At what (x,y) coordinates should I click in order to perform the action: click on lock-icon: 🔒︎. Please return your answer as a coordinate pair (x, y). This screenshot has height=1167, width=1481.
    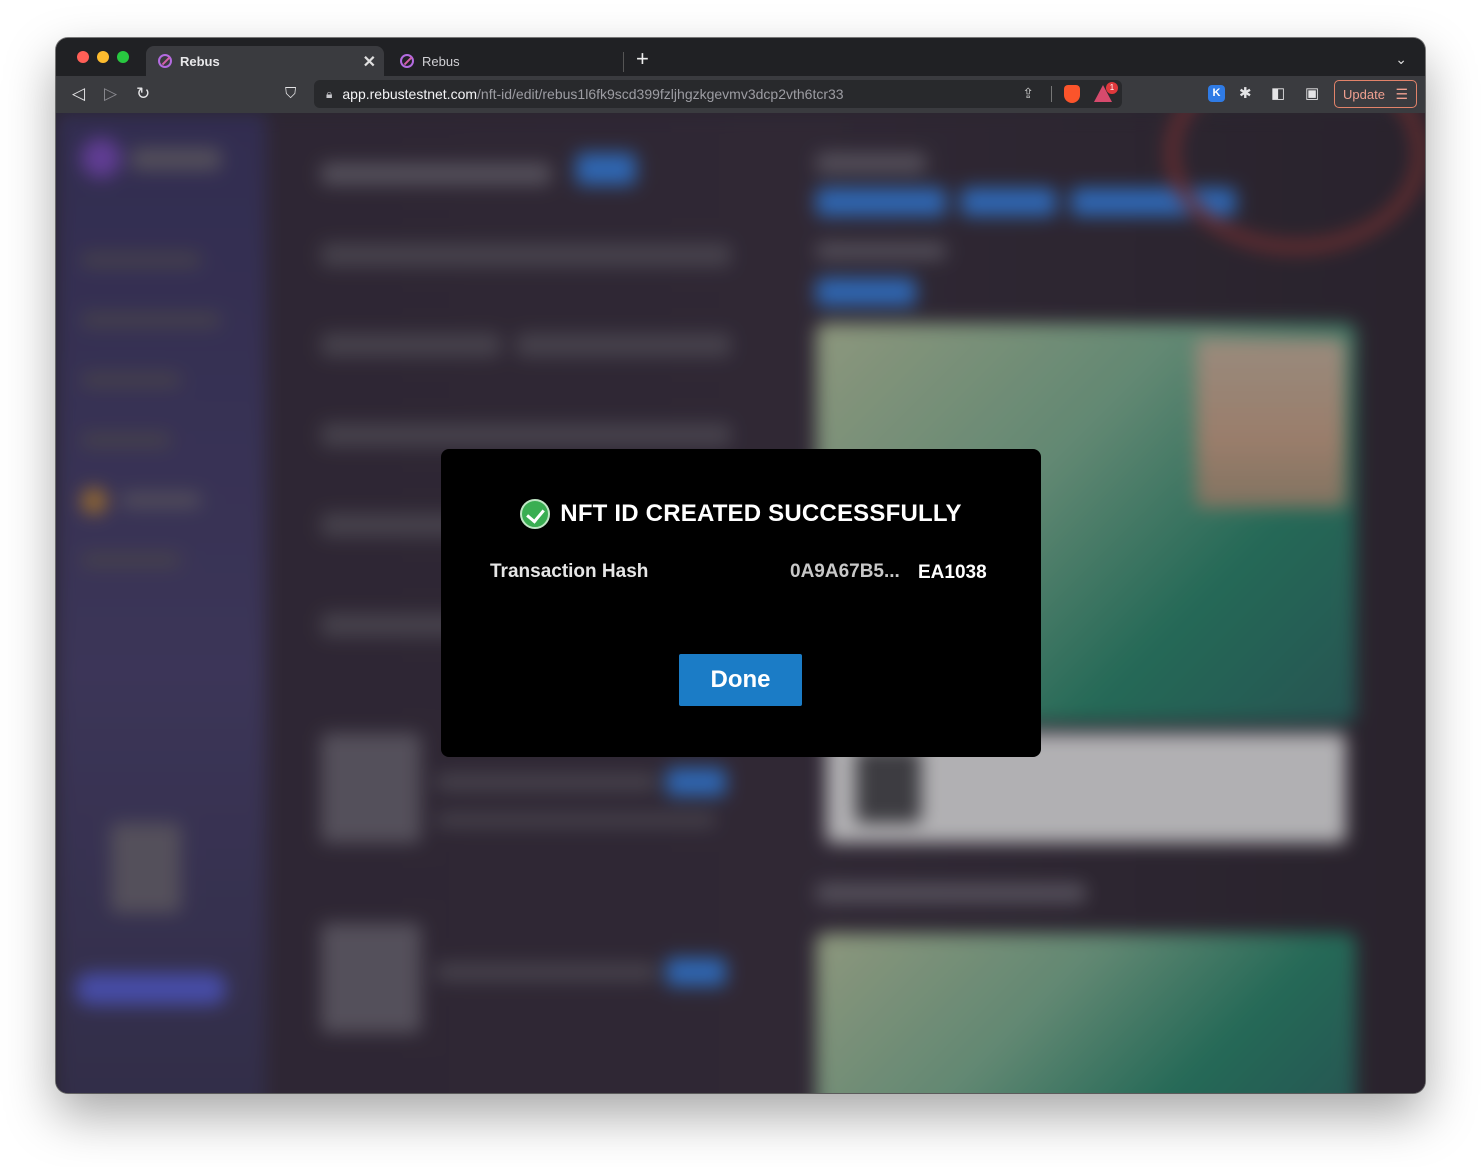
    Looking at the image, I should click on (329, 93).